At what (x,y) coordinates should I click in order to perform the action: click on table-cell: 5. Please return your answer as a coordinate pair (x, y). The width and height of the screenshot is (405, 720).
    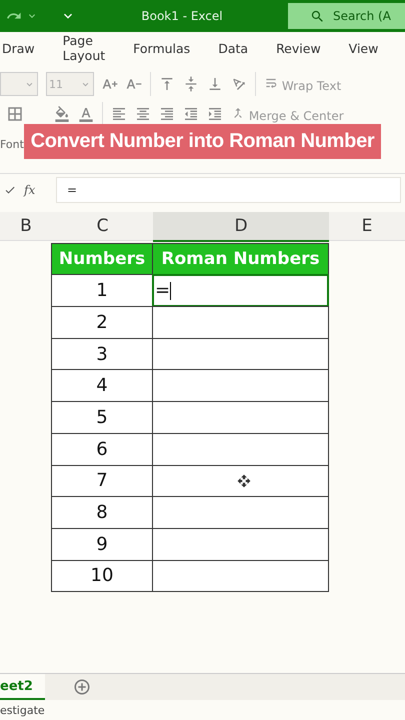
    Looking at the image, I should click on (102, 417).